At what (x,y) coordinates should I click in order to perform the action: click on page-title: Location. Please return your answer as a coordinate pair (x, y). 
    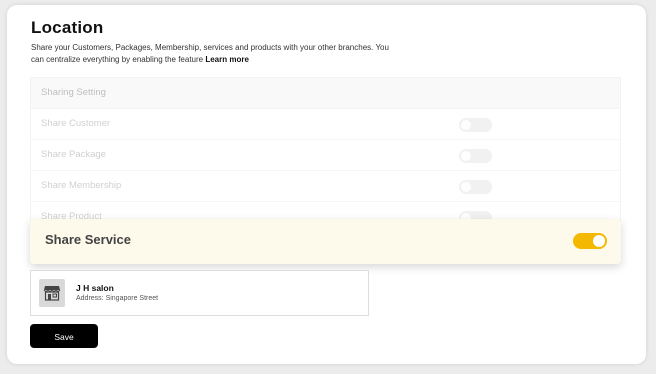
    Looking at the image, I should click on (67, 27).